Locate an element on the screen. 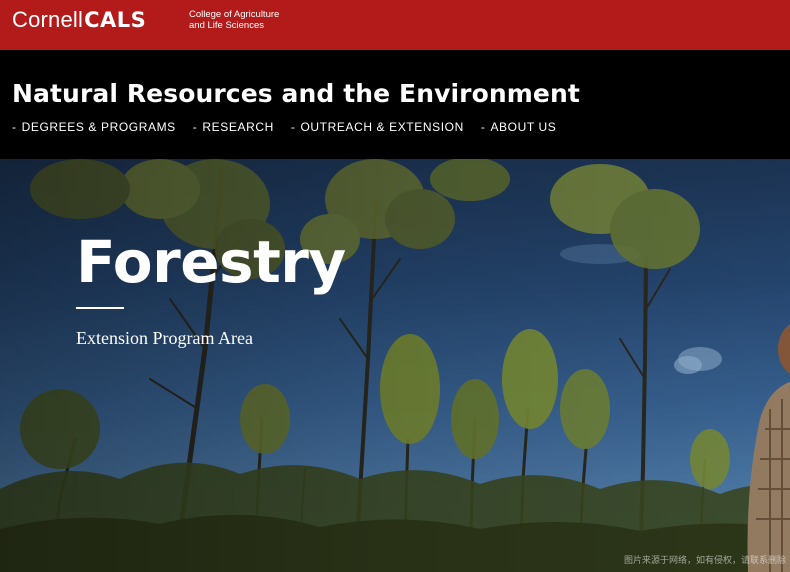 Image resolution: width=790 pixels, height=572 pixels. nav-degrees-programs: - DEGREES & PROGRAMS is located at coordinates (94, 127).